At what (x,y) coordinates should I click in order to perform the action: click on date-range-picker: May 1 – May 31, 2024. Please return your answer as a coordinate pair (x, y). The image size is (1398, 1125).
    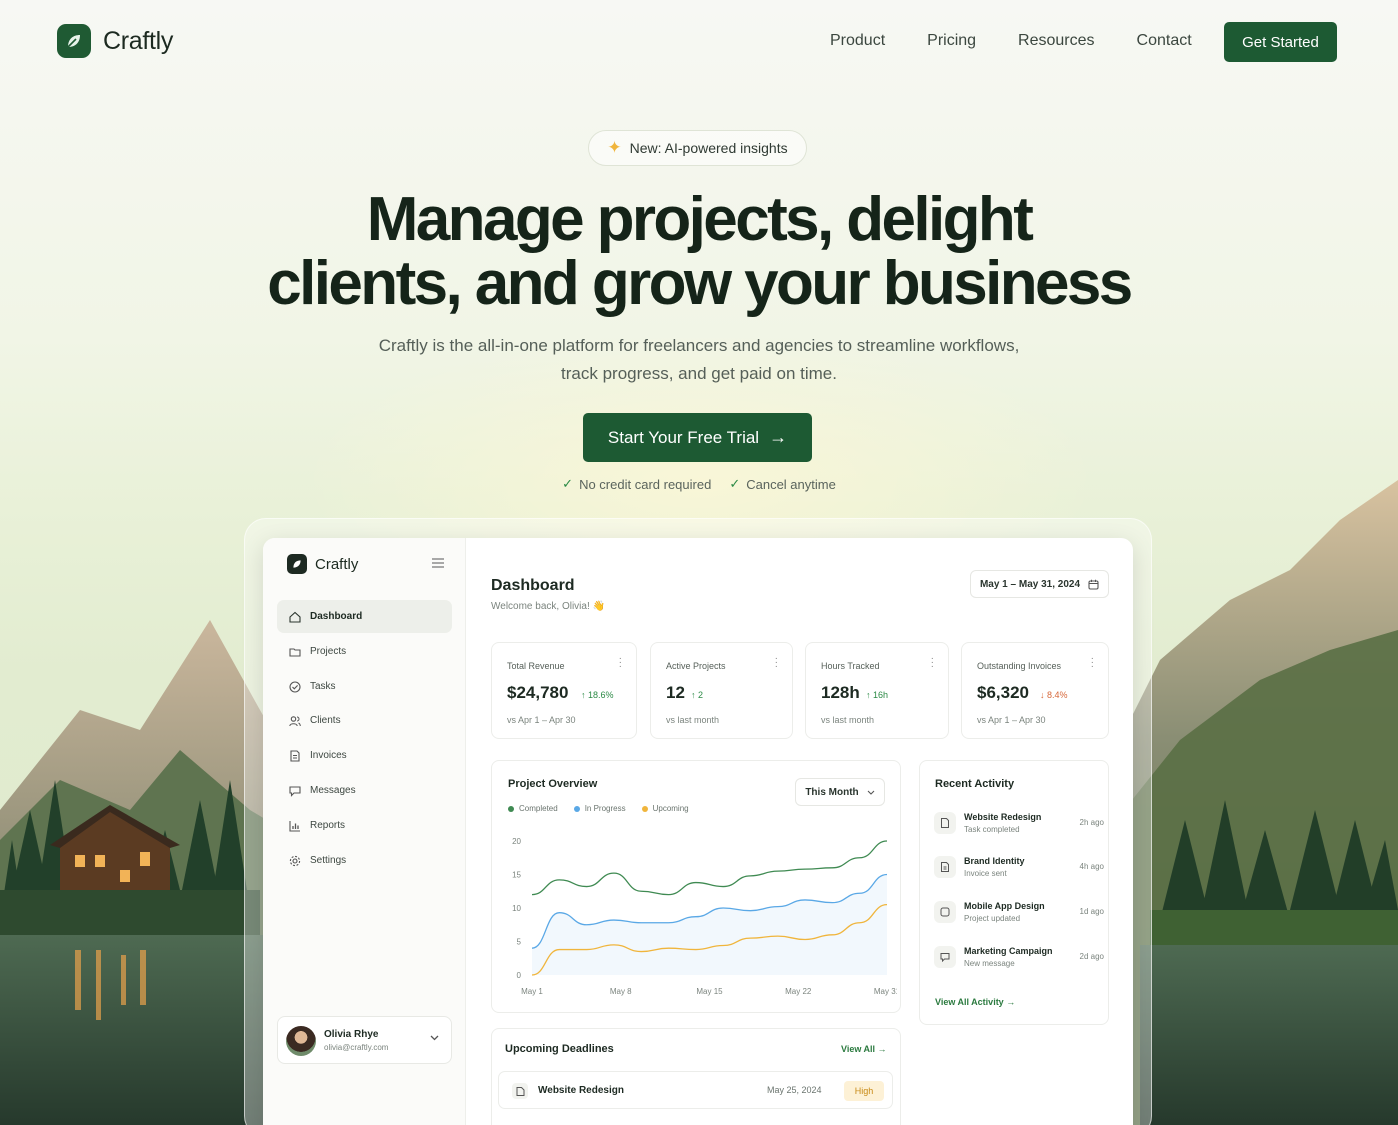
    Looking at the image, I should click on (1039, 584).